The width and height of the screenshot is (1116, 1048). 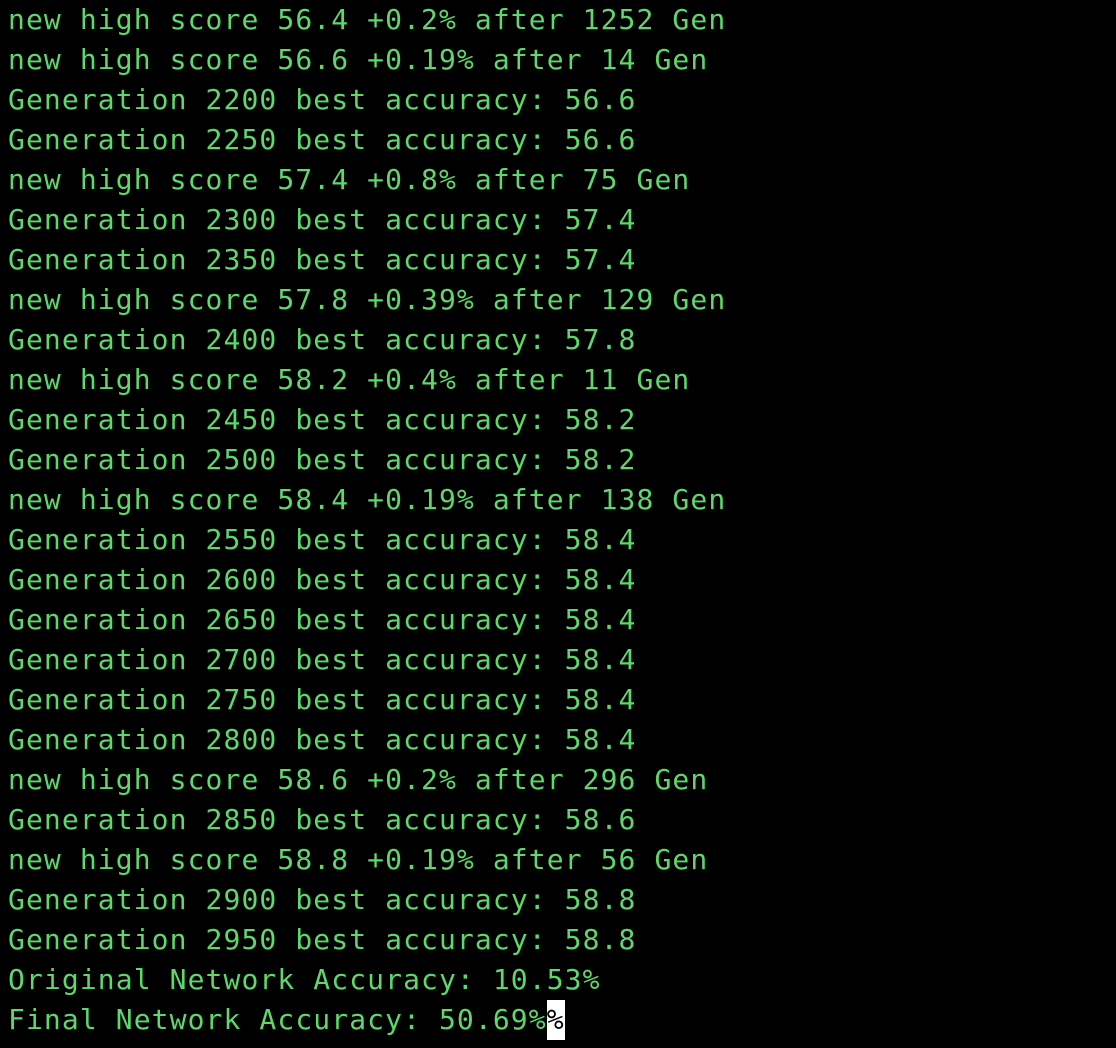 I want to click on terminal-line-text: Generation 2800 best accuracy: 58.4, so click(x=322, y=739).